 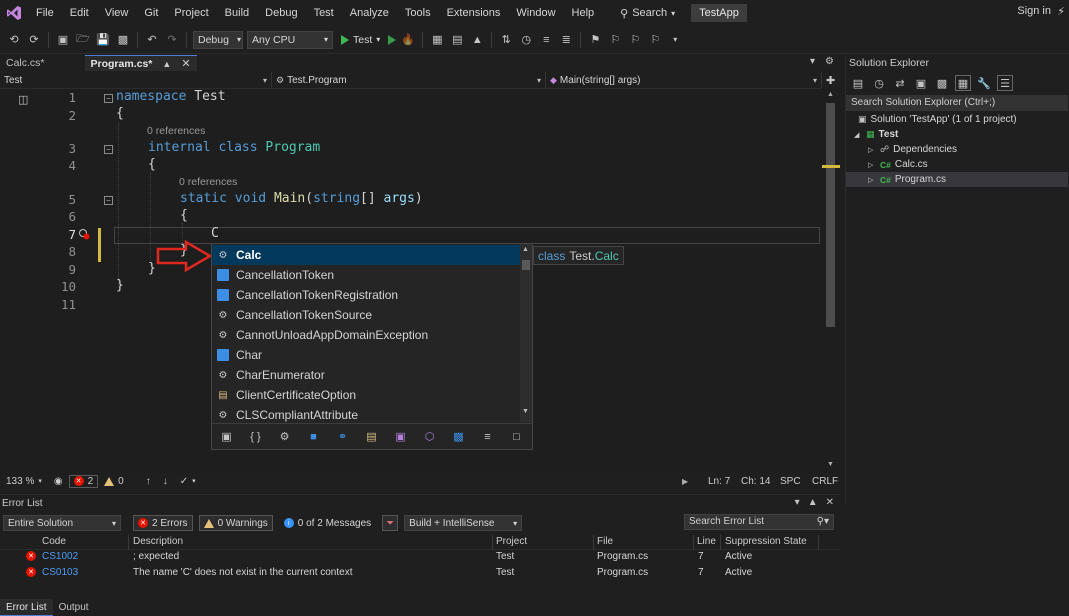 I want to click on struct-filter-icon: ■, so click(x=313, y=436).